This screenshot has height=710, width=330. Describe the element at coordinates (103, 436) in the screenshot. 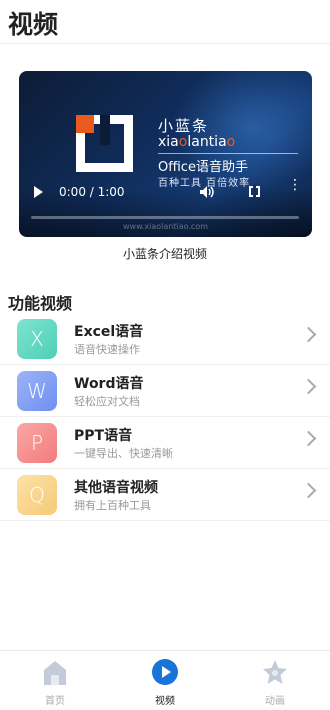

I see `item-title: PPT语音` at that location.